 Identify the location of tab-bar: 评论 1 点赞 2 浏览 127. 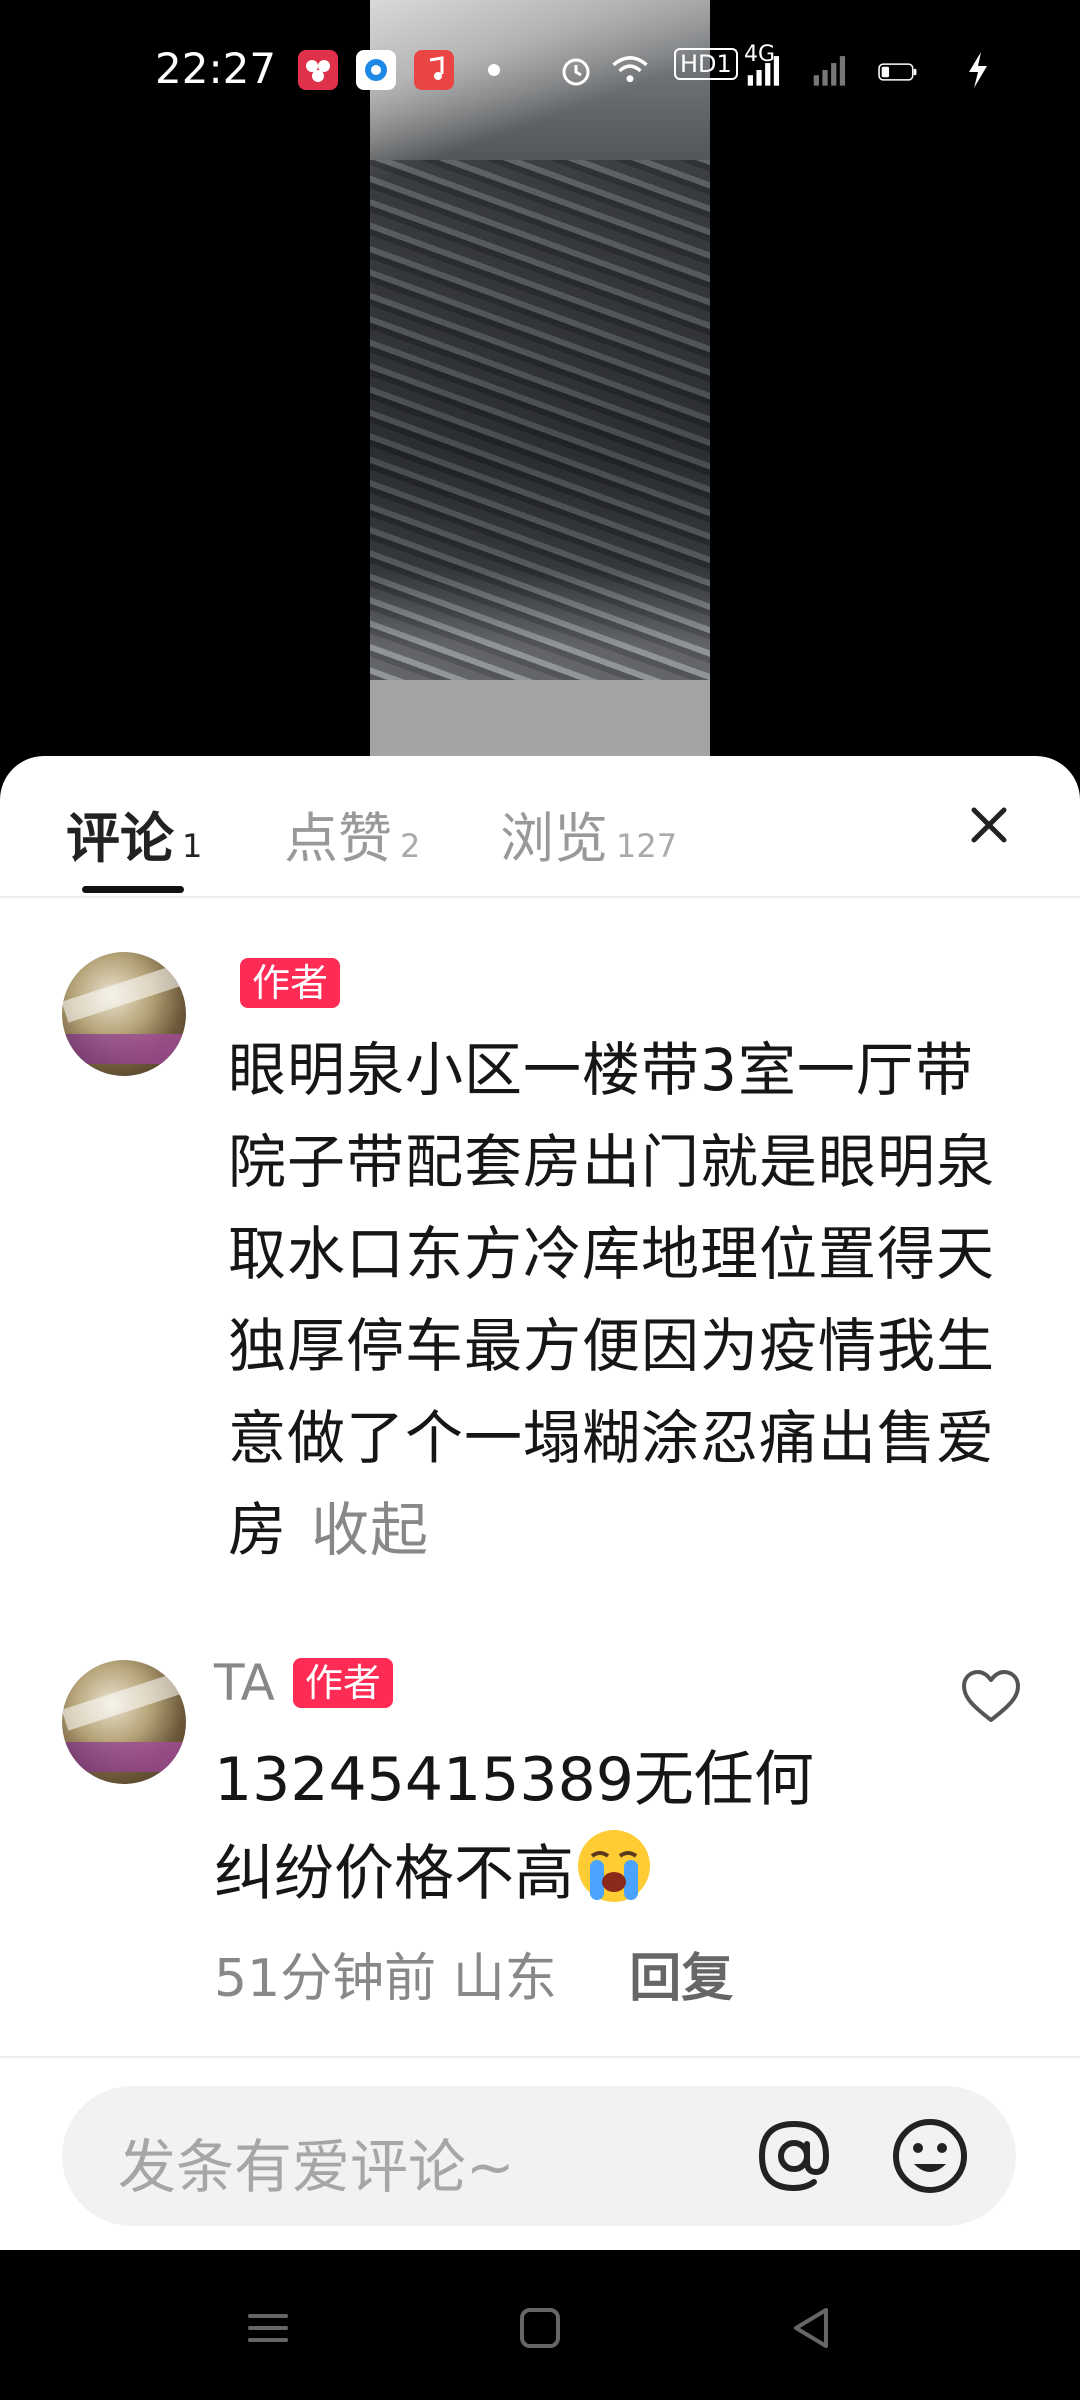
(540, 827).